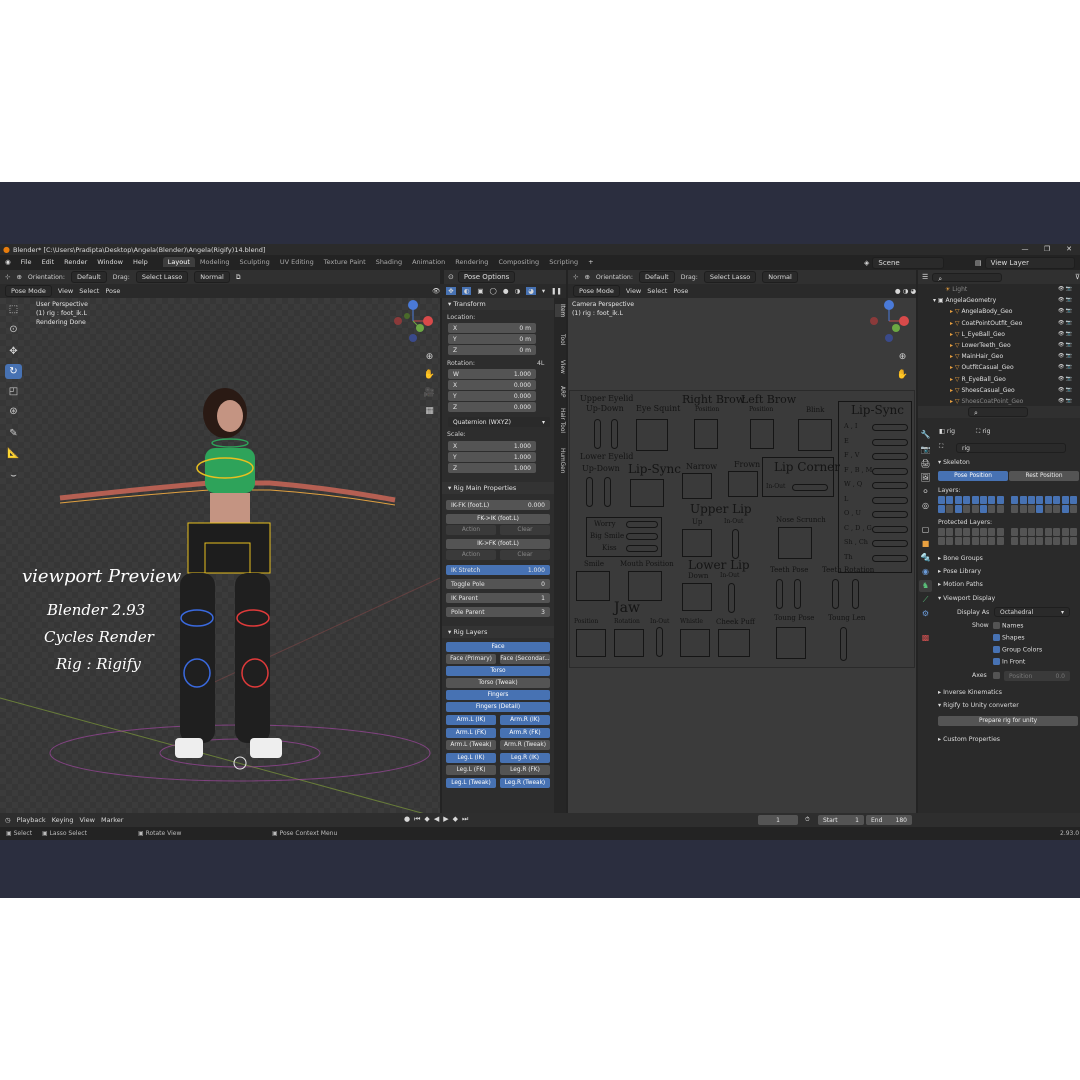 This screenshot has height=1080, width=1080. I want to click on kiss-slider, so click(642, 548).